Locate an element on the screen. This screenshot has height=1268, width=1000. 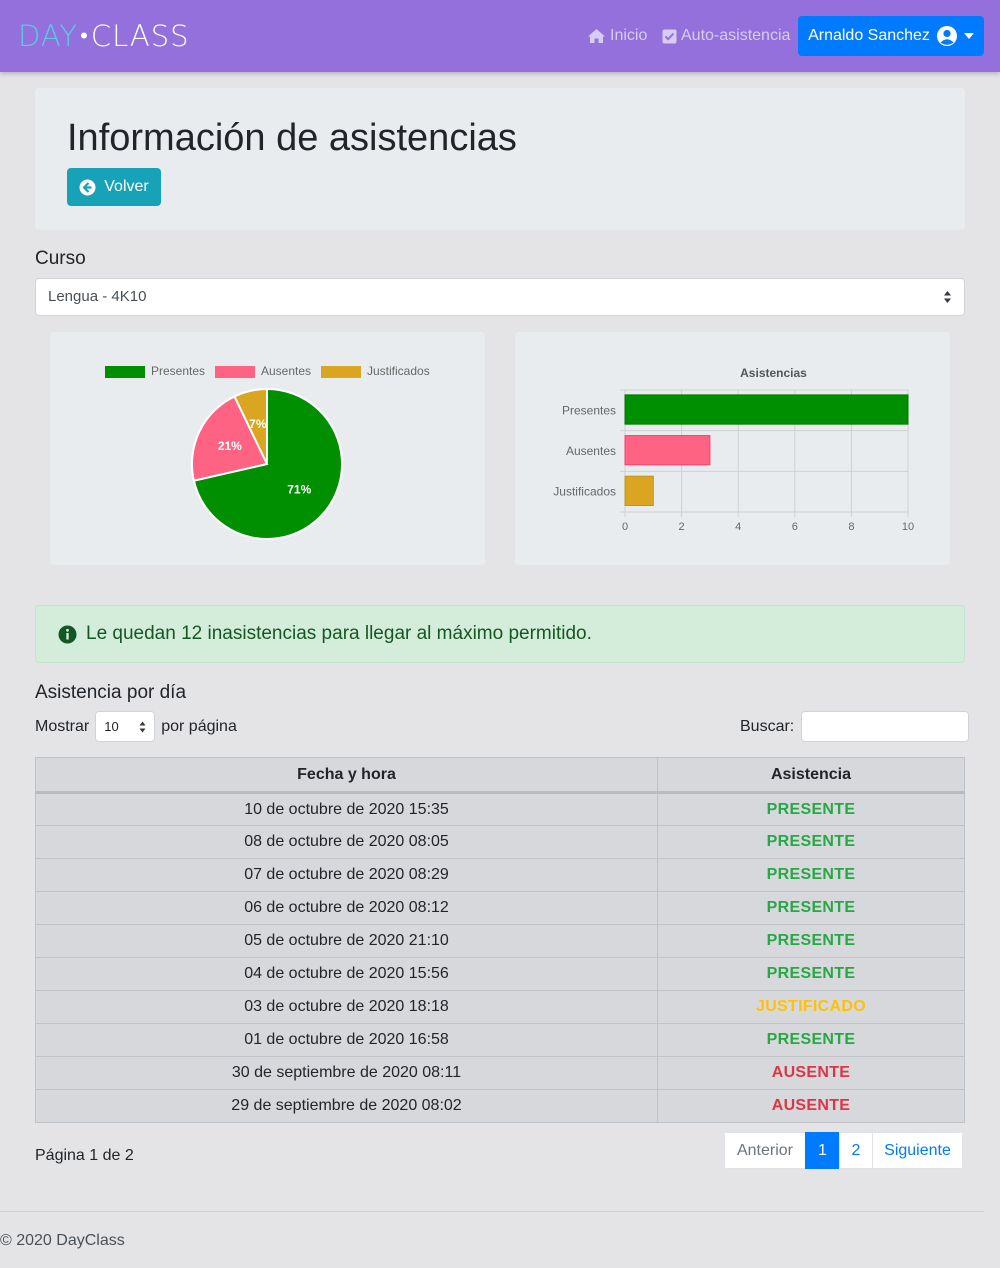
y-tick-label: Justificados is located at coordinates (584, 492).